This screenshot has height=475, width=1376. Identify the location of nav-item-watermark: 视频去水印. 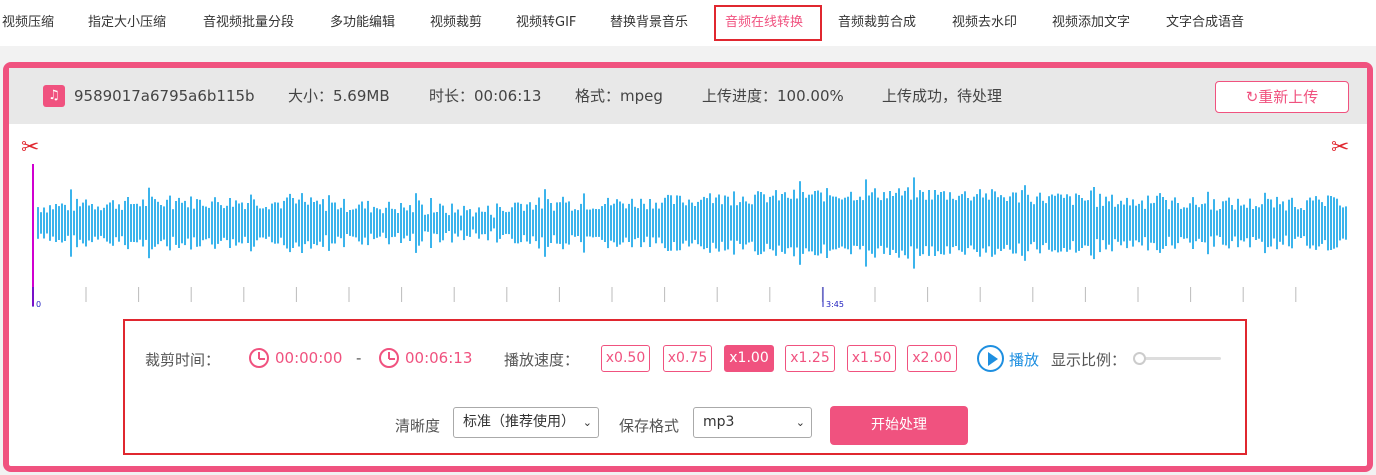
(984, 23).